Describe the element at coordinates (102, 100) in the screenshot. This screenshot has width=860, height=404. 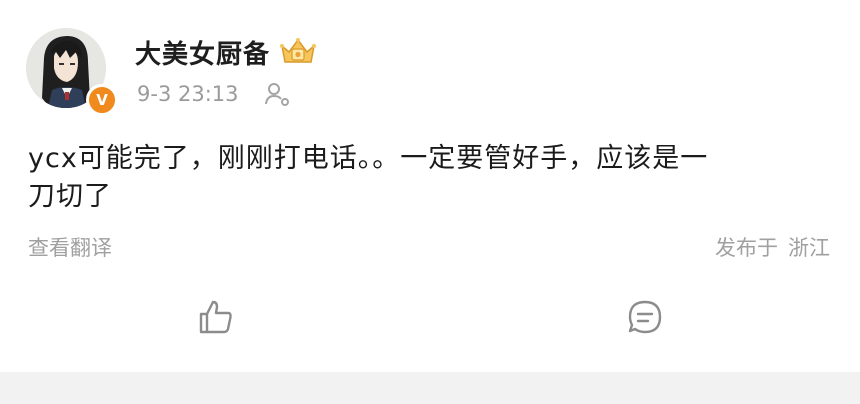
I see `verified-badge-icon: V` at that location.